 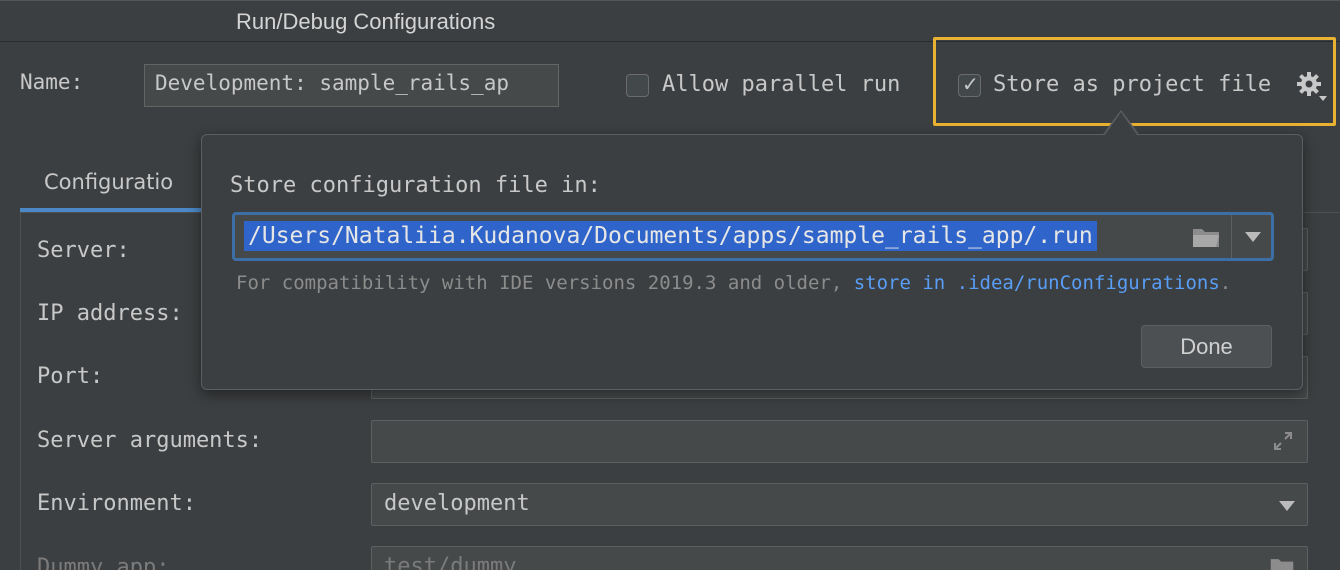 I want to click on store-as-project-file-label: Store as project file, so click(x=1132, y=84).